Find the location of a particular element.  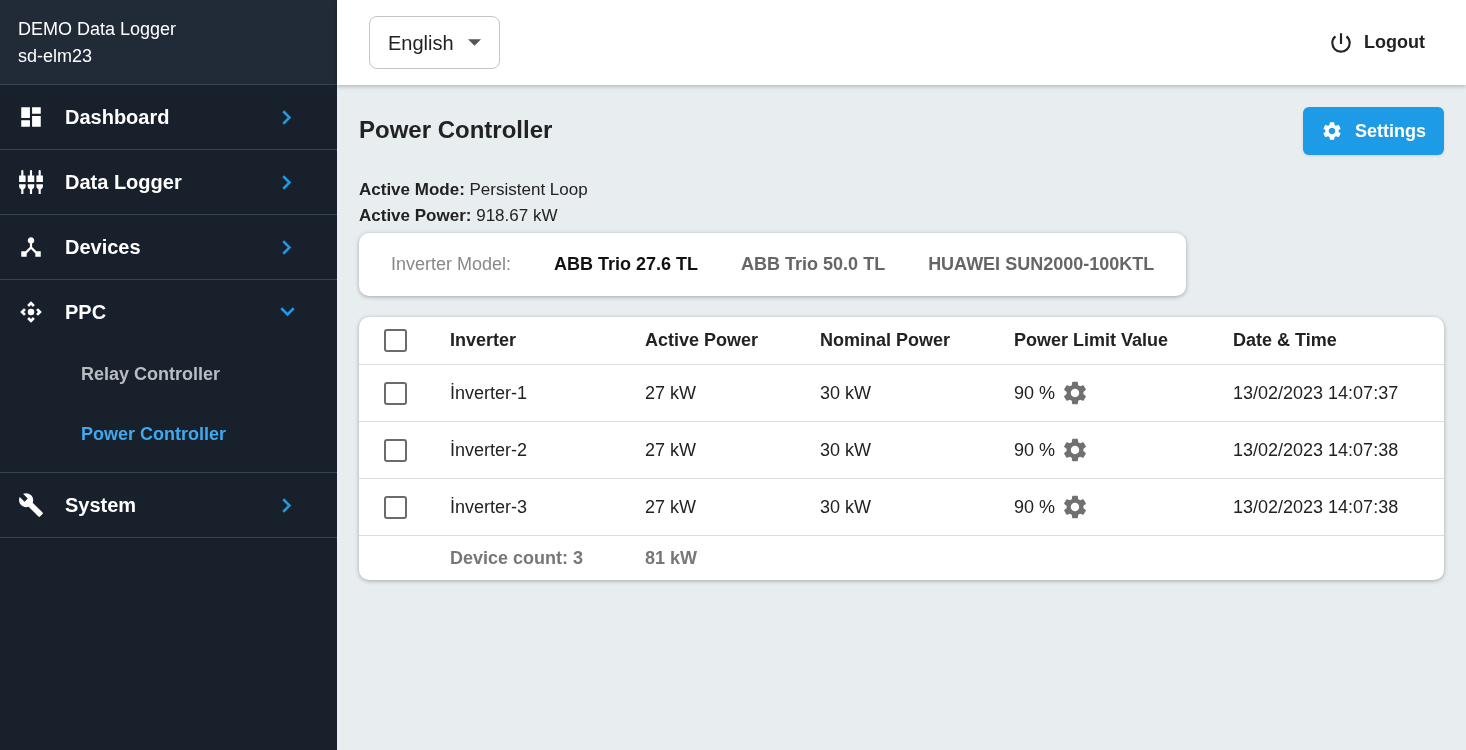

nav-item: Devices is located at coordinates (168, 247).